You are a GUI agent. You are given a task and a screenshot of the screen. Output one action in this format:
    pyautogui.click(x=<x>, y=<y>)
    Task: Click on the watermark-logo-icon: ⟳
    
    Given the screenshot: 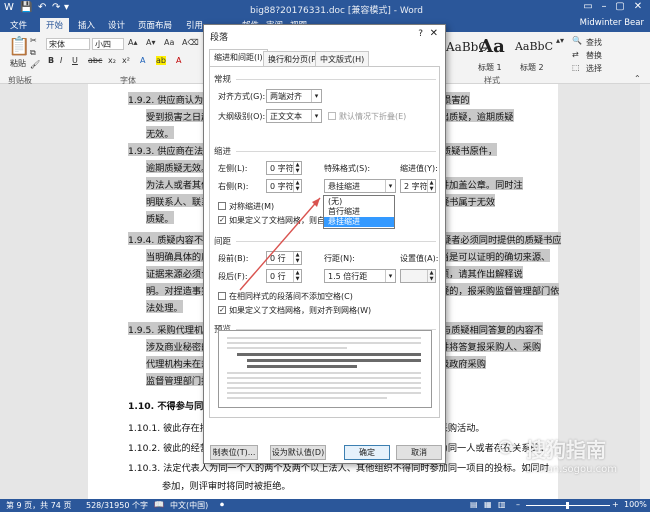 What is the action you would take?
    pyautogui.click(x=507, y=448)
    